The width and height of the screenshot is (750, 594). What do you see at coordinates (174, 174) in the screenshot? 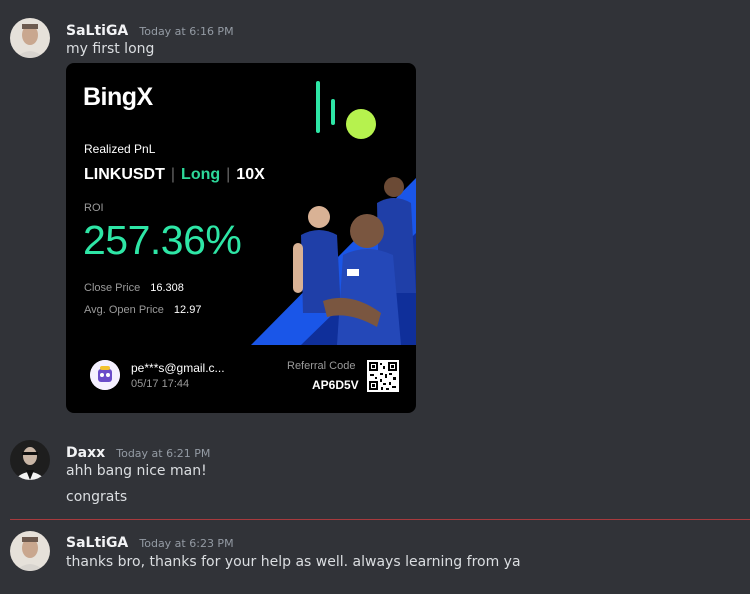
I see `position-summary: LINKUSDT | Long | 10X` at bounding box center [174, 174].